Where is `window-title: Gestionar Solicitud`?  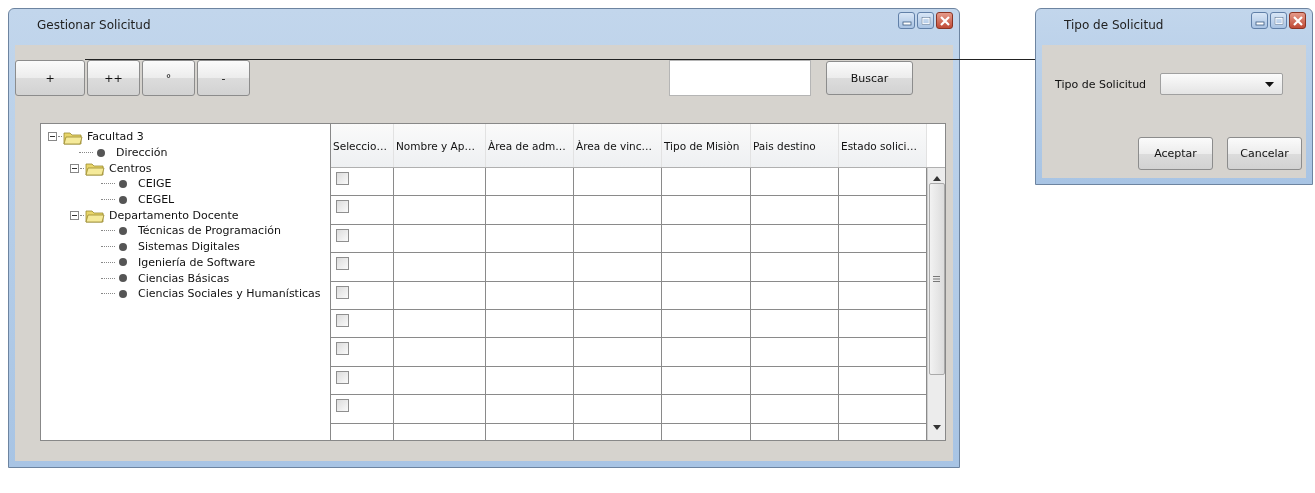
window-title: Gestionar Solicitud is located at coordinates (94, 25).